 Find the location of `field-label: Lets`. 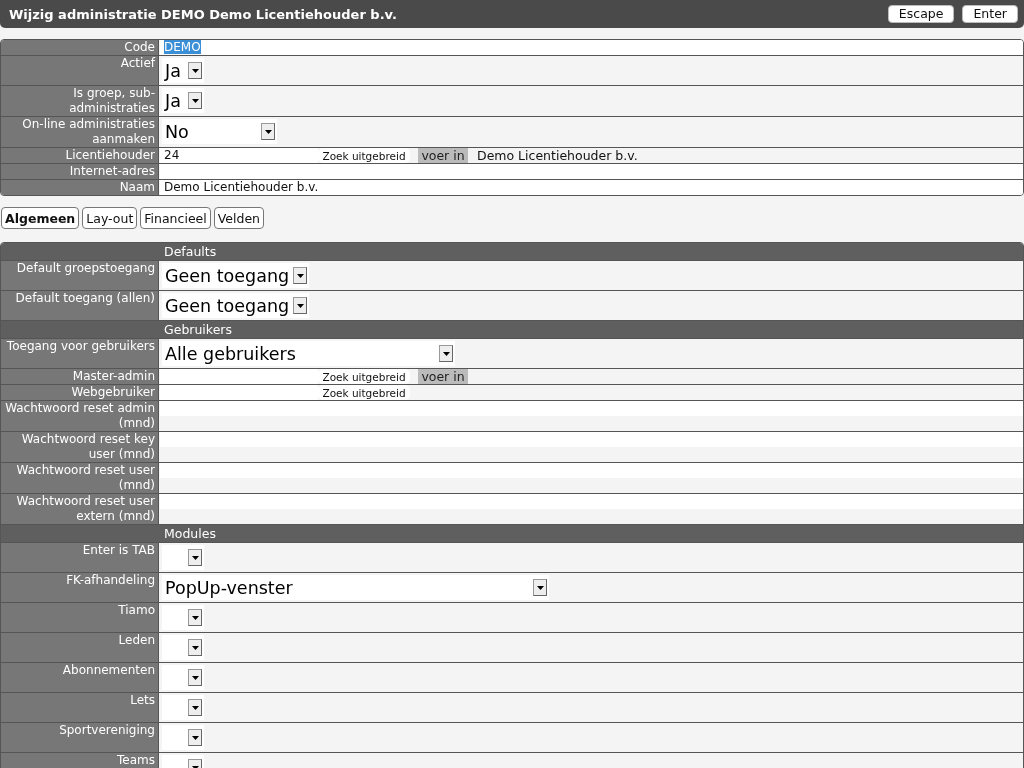

field-label: Lets is located at coordinates (80, 707).